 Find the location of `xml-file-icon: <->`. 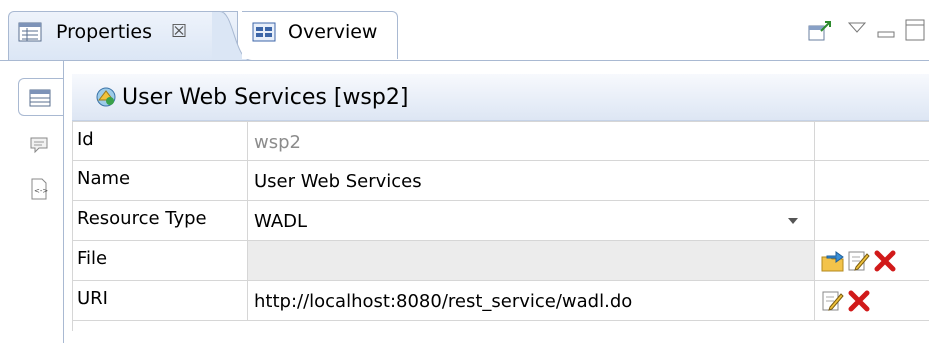

xml-file-icon: <-> is located at coordinates (39, 191).